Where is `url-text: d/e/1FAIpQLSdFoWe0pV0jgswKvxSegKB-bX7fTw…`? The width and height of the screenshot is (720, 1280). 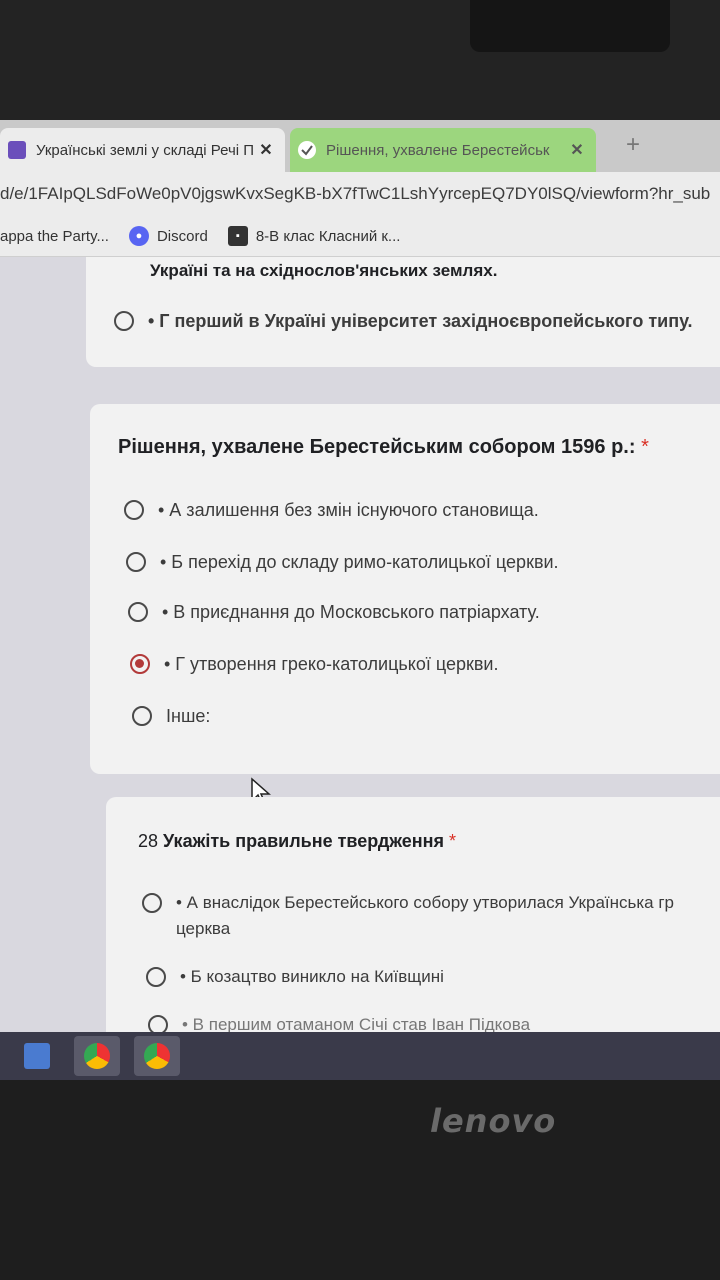
url-text: d/e/1FAIpQLSdFoWe0pV0jgswKvxSegKB-bX7fTw… is located at coordinates (360, 194).